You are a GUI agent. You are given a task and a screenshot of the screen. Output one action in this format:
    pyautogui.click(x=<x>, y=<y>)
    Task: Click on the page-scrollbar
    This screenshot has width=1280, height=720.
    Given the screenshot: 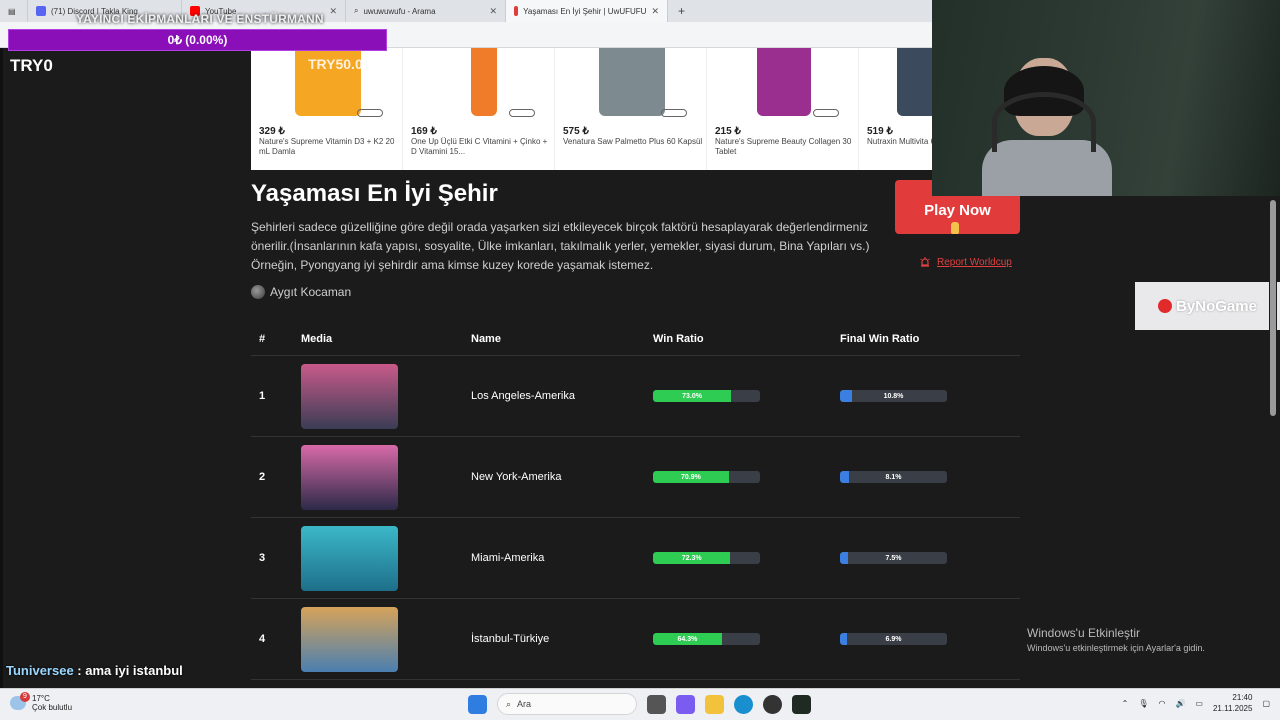 What is the action you would take?
    pyautogui.click(x=1273, y=441)
    